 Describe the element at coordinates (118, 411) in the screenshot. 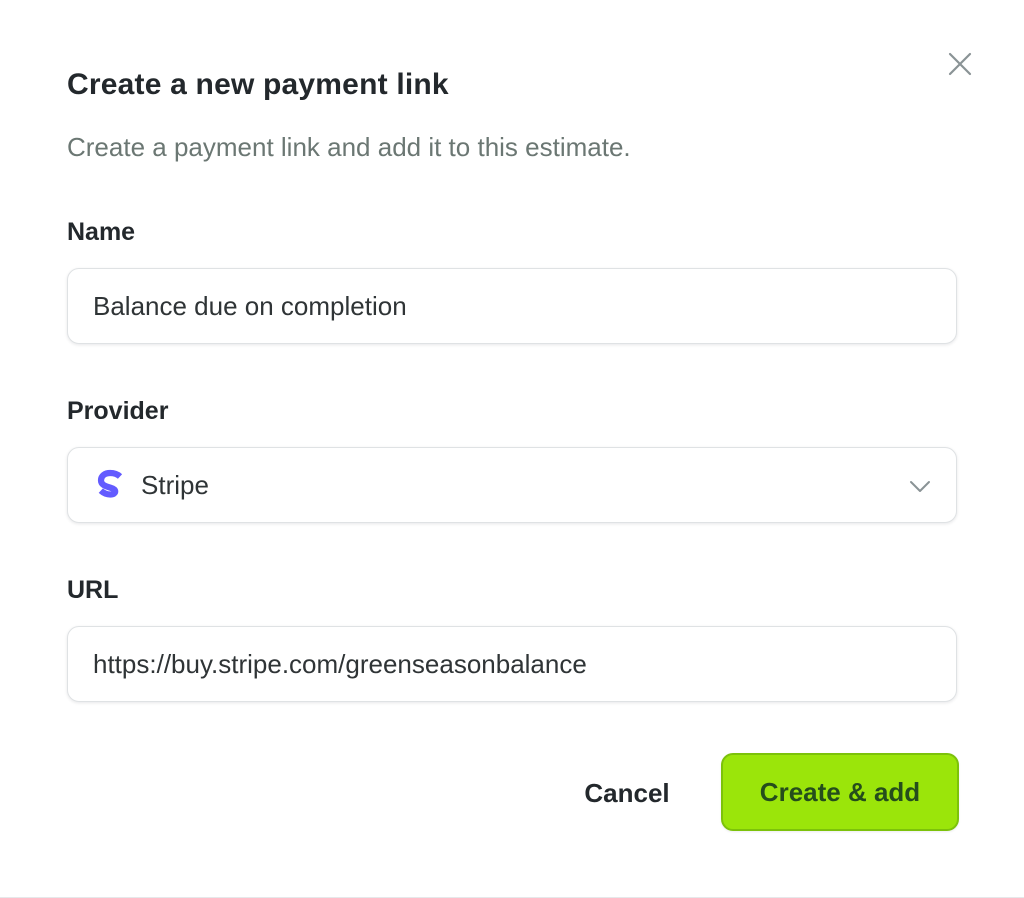

I see `provider-label: Provider` at that location.